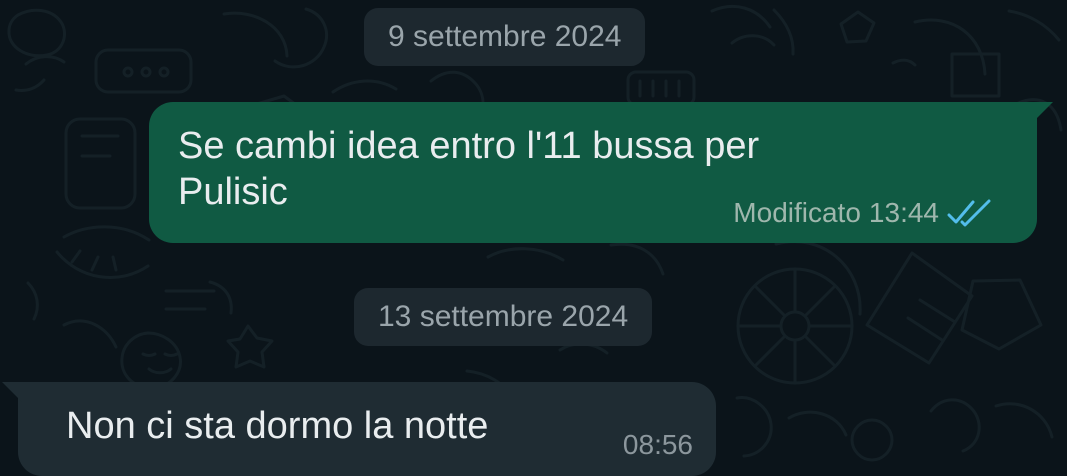 The height and width of the screenshot is (476, 1067). What do you see at coordinates (277, 426) in the screenshot?
I see `message-text: Non ci sta dormo la notte` at bounding box center [277, 426].